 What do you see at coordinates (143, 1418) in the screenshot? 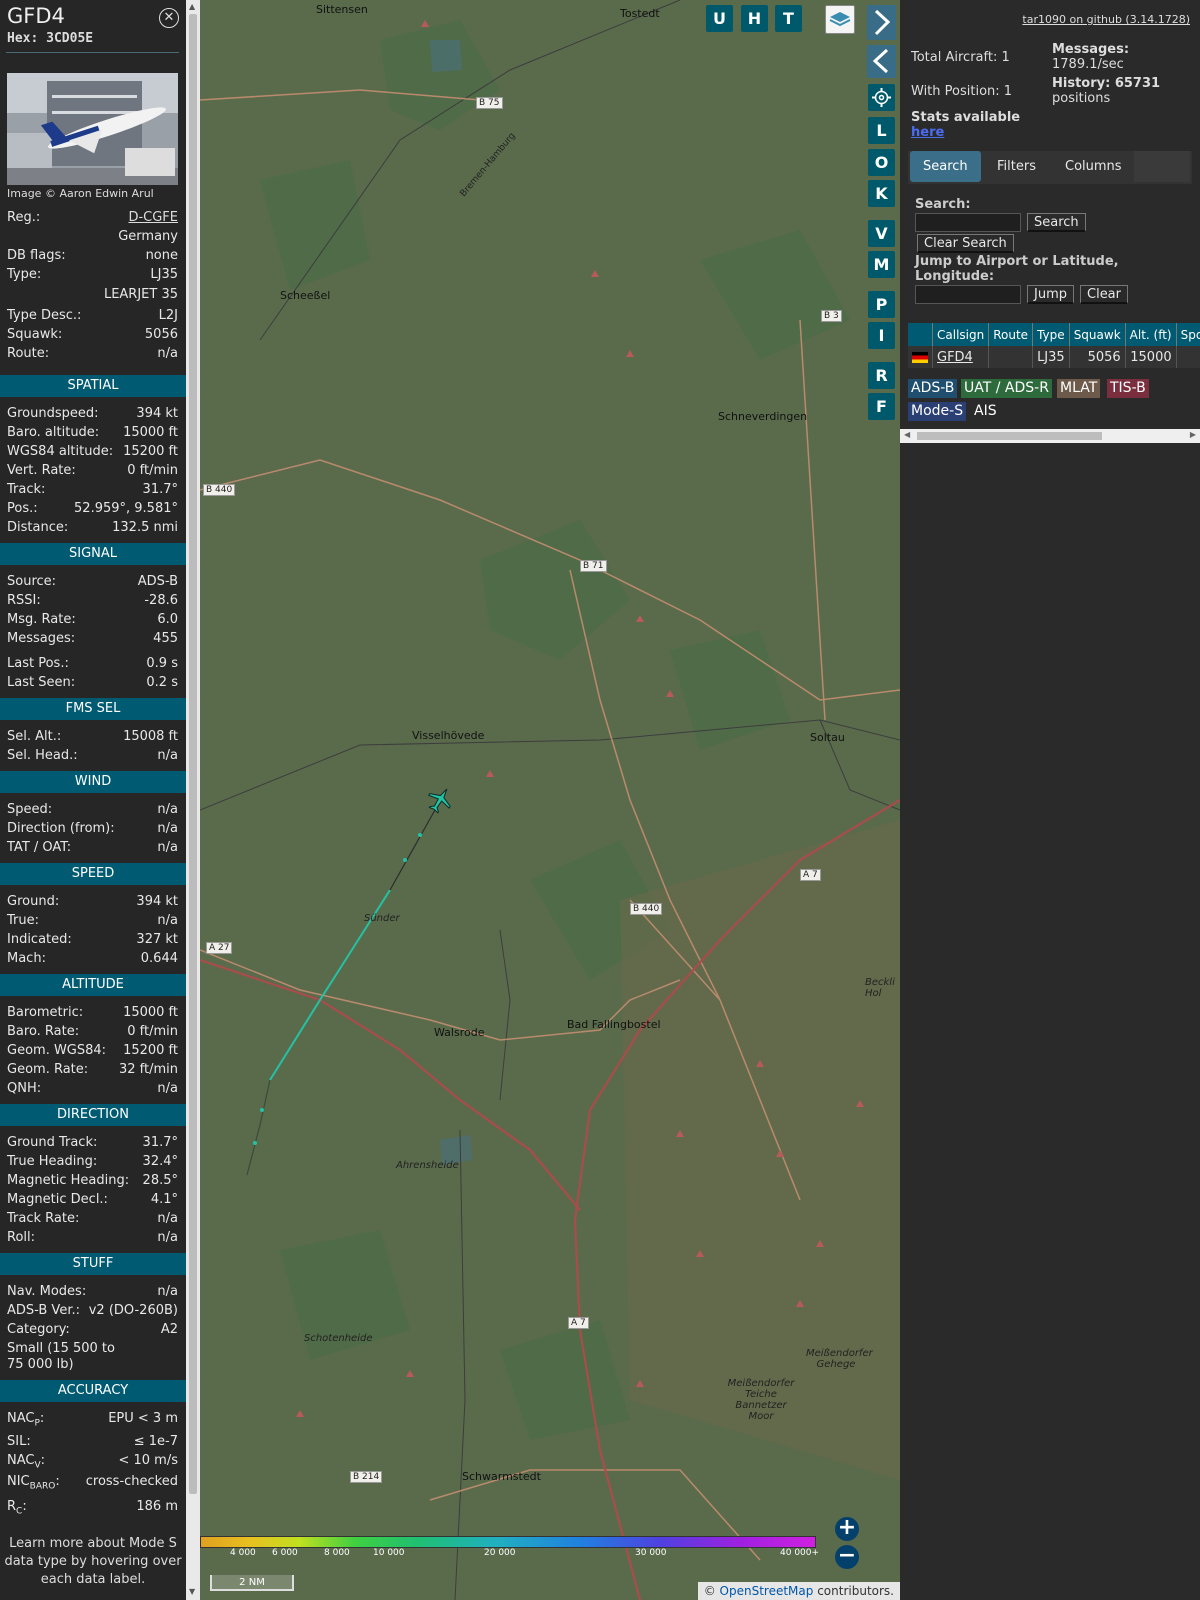
I see `nacp-value: EPU < 3 m` at bounding box center [143, 1418].